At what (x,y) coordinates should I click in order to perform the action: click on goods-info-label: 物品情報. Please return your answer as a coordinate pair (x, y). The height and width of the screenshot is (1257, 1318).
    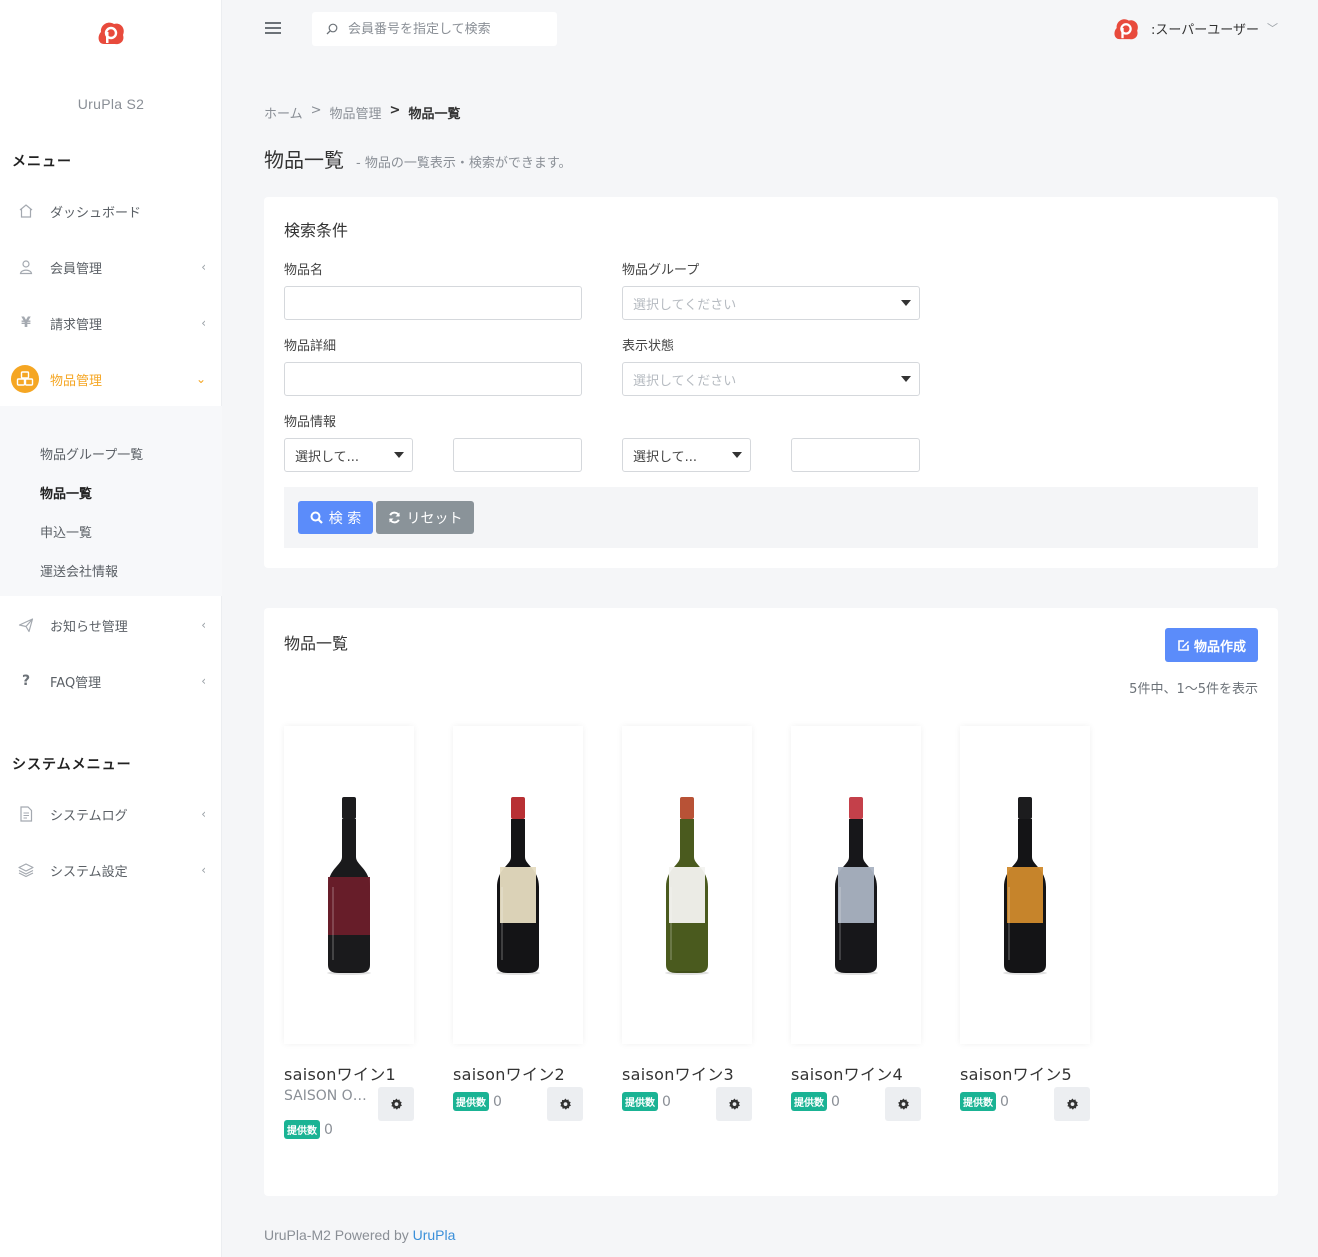
    Looking at the image, I should click on (310, 422).